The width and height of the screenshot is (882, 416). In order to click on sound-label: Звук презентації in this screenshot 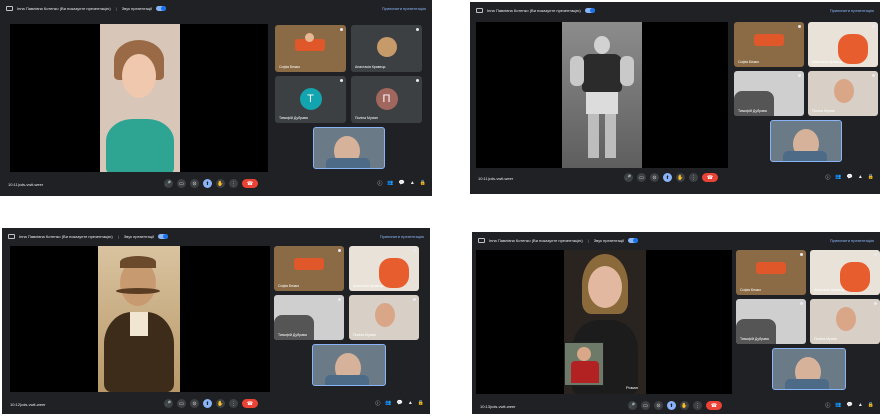, I will do `click(137, 8)`.